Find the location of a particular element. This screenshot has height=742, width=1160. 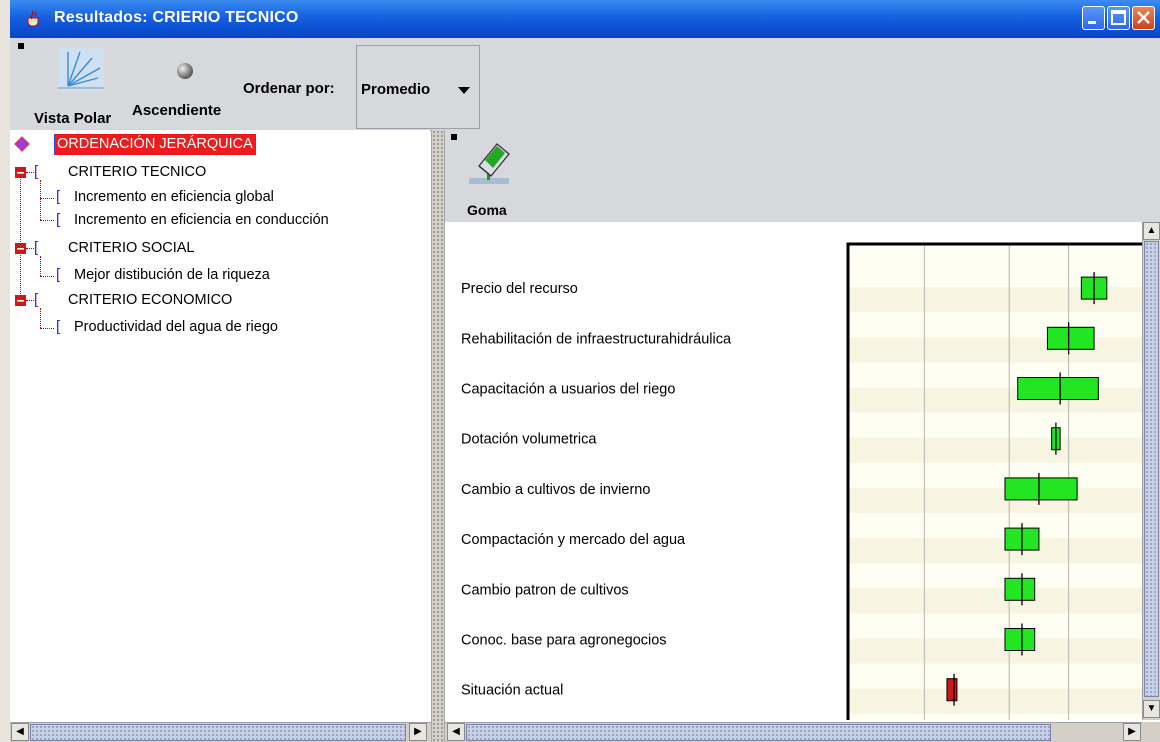

java-cup-icon is located at coordinates (33, 18).